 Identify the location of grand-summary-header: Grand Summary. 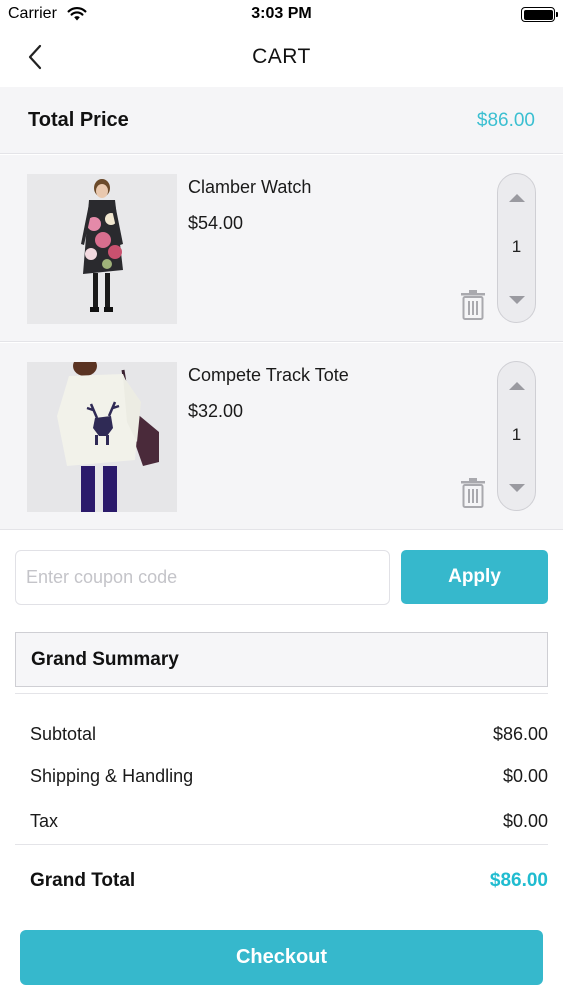
(281, 659).